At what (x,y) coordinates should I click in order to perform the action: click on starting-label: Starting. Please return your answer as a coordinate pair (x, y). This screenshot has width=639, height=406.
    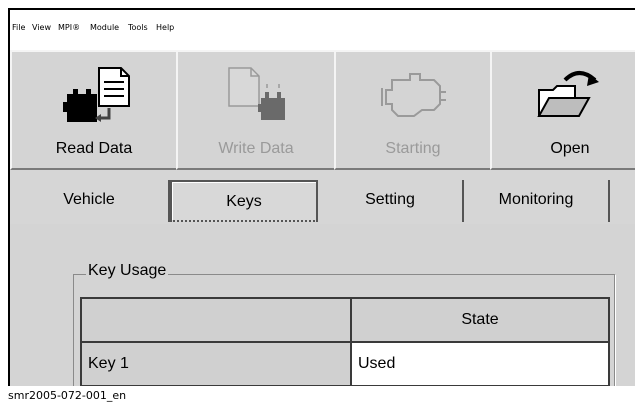
    Looking at the image, I should click on (413, 148).